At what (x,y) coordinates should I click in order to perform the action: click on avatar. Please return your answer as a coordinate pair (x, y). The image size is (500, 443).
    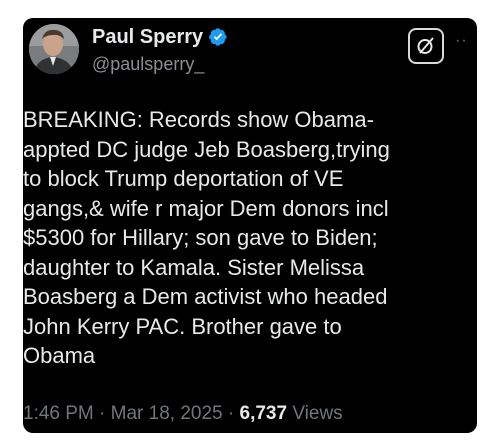
    Looking at the image, I should click on (54, 49).